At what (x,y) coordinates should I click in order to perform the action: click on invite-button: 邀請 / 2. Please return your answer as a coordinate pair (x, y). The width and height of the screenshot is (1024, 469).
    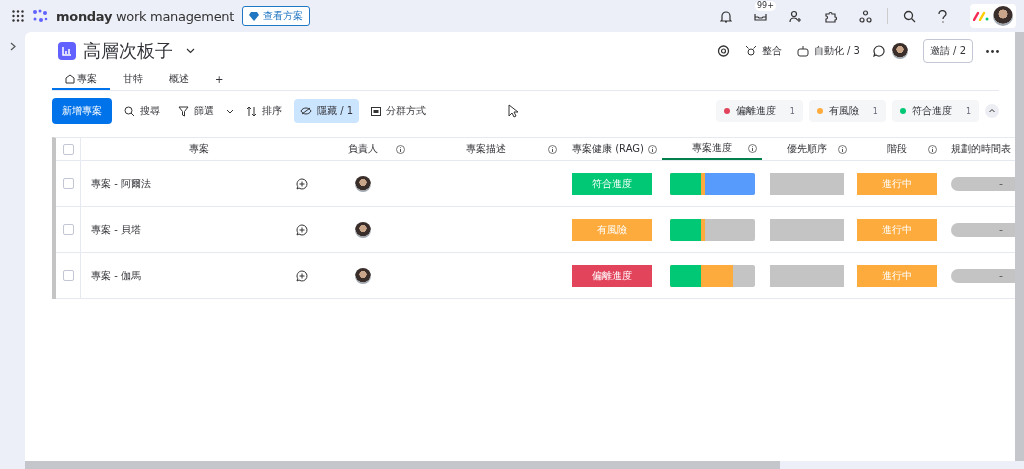
    Looking at the image, I should click on (947, 51).